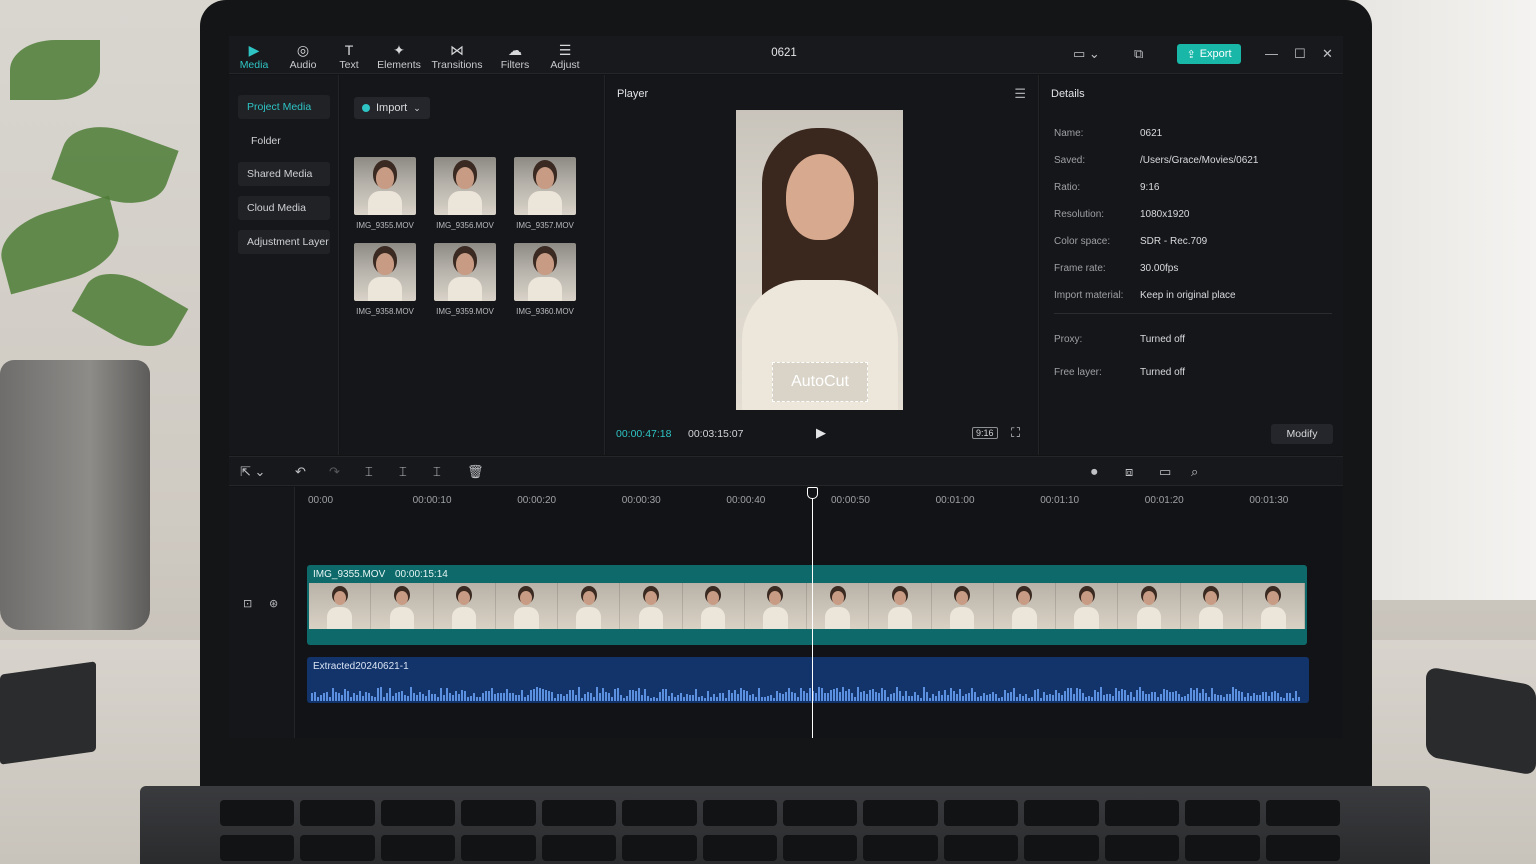 This screenshot has width=1536, height=864. Describe the element at coordinates (821, 433) in the screenshot. I see `play-icon: ▶` at that location.